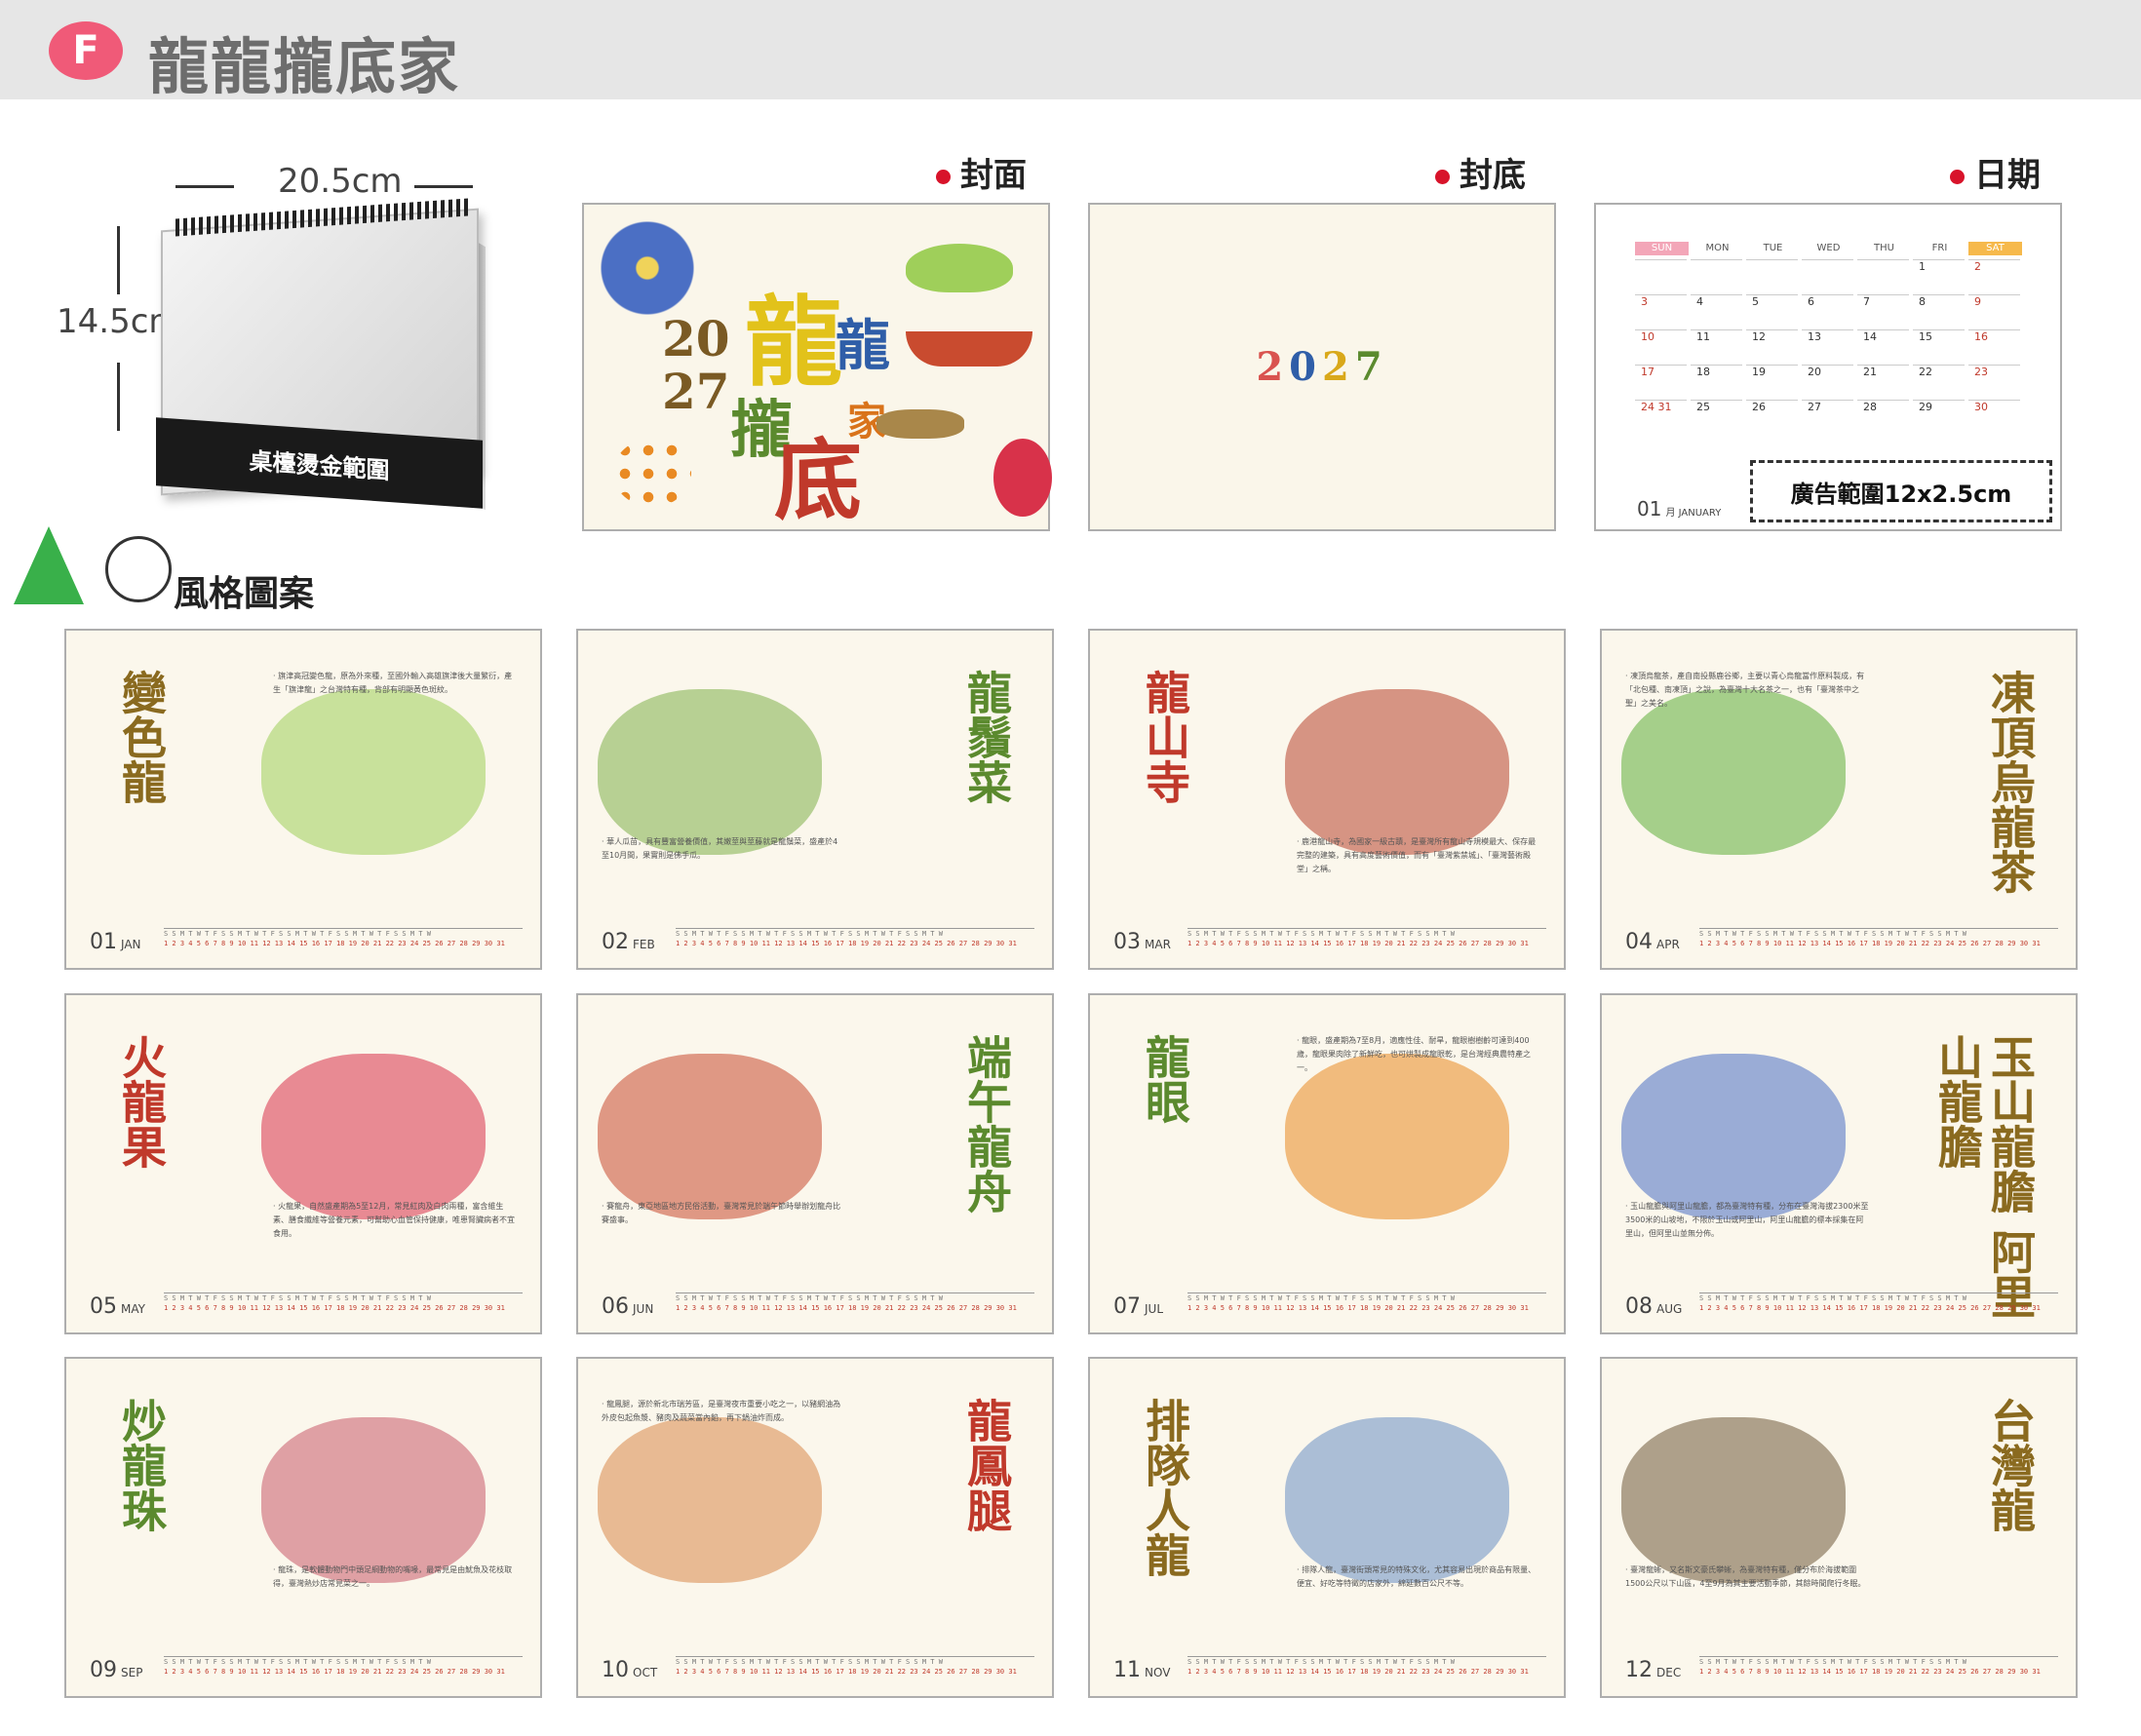 This screenshot has width=2141, height=1736. What do you see at coordinates (1883, 345) in the screenshot?
I see `date-cell: 14` at bounding box center [1883, 345].